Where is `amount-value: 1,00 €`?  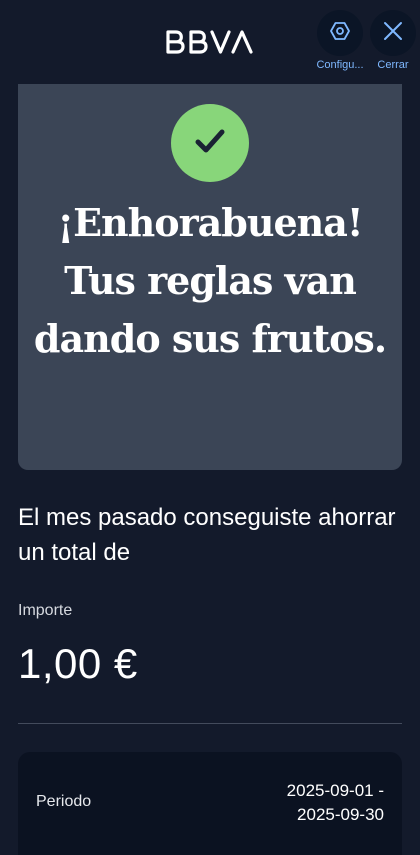 amount-value: 1,00 € is located at coordinates (78, 663).